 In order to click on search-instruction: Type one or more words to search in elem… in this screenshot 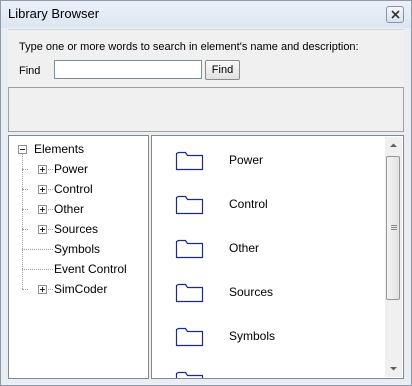, I will do `click(189, 47)`.